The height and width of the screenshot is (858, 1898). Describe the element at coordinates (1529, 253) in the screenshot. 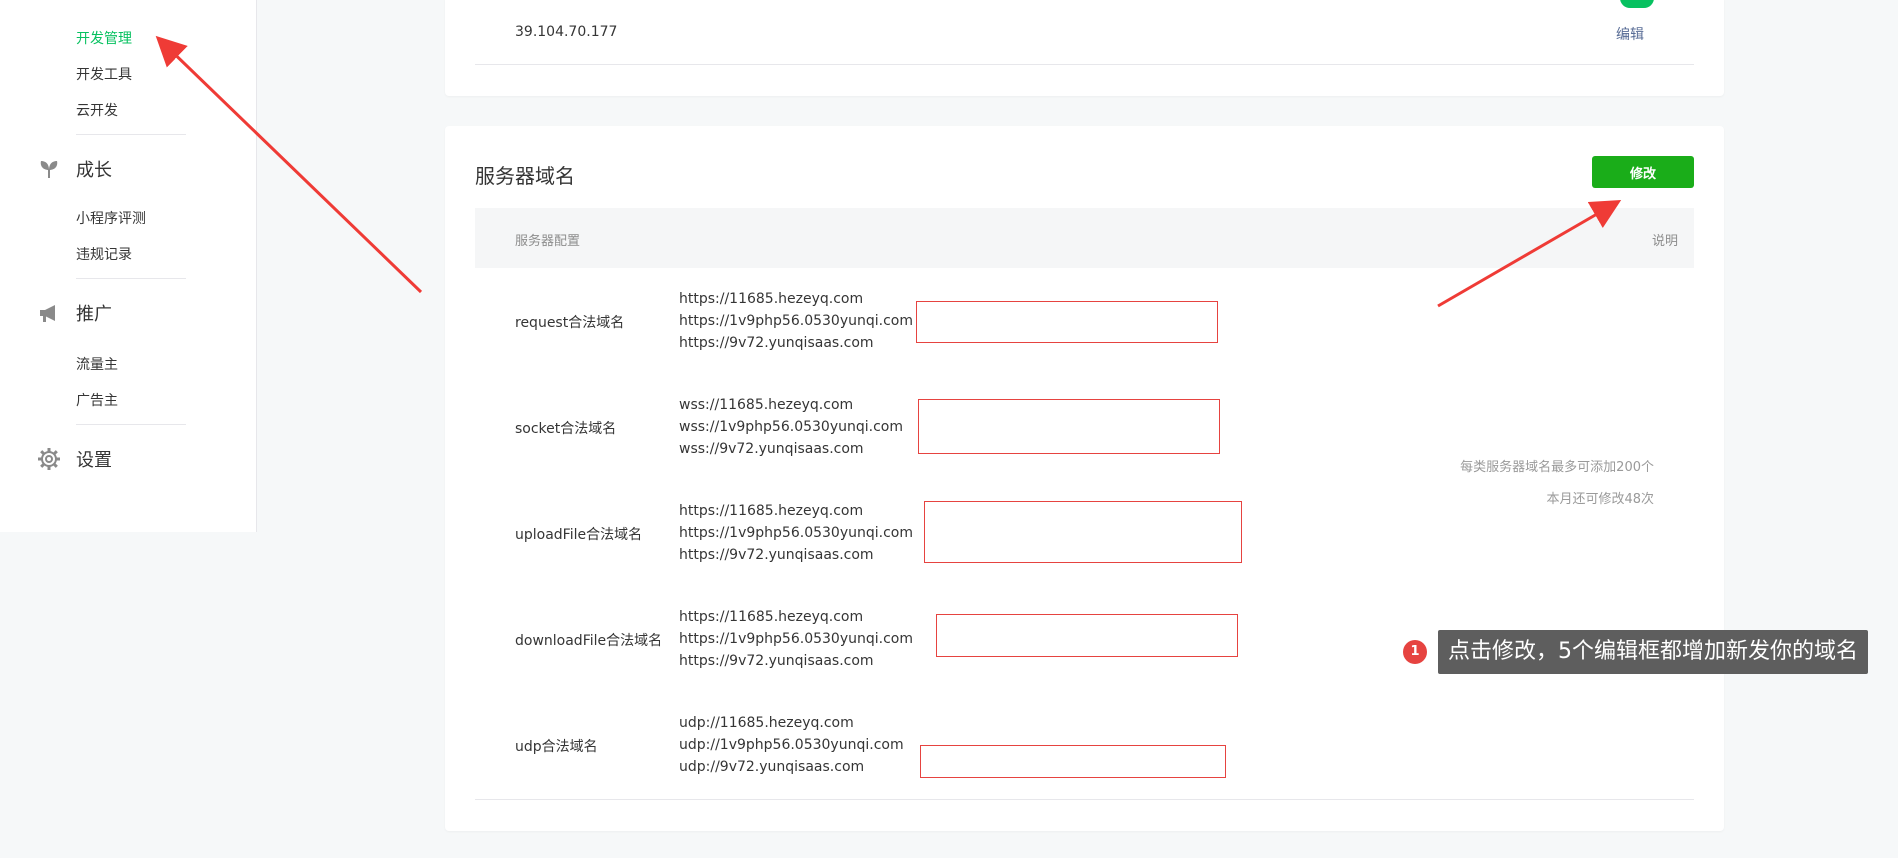

I see `arrow-to-modify-button` at that location.